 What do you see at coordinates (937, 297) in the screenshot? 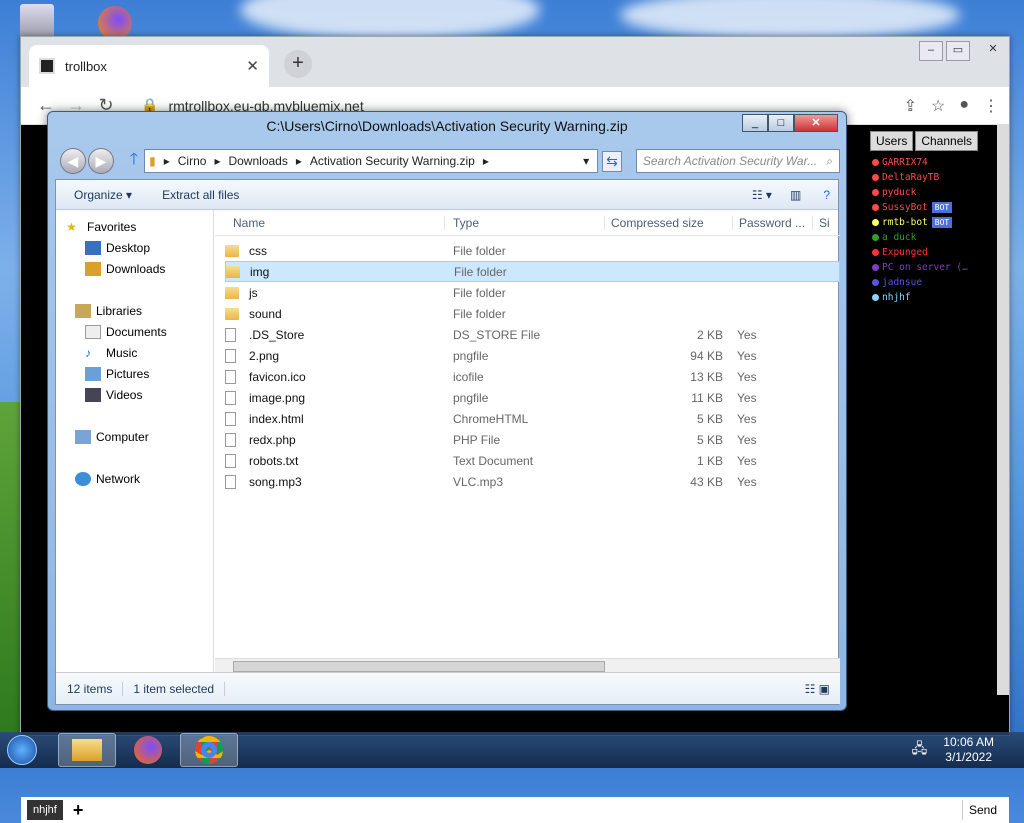
I see `user-item: nhjhf` at bounding box center [937, 297].